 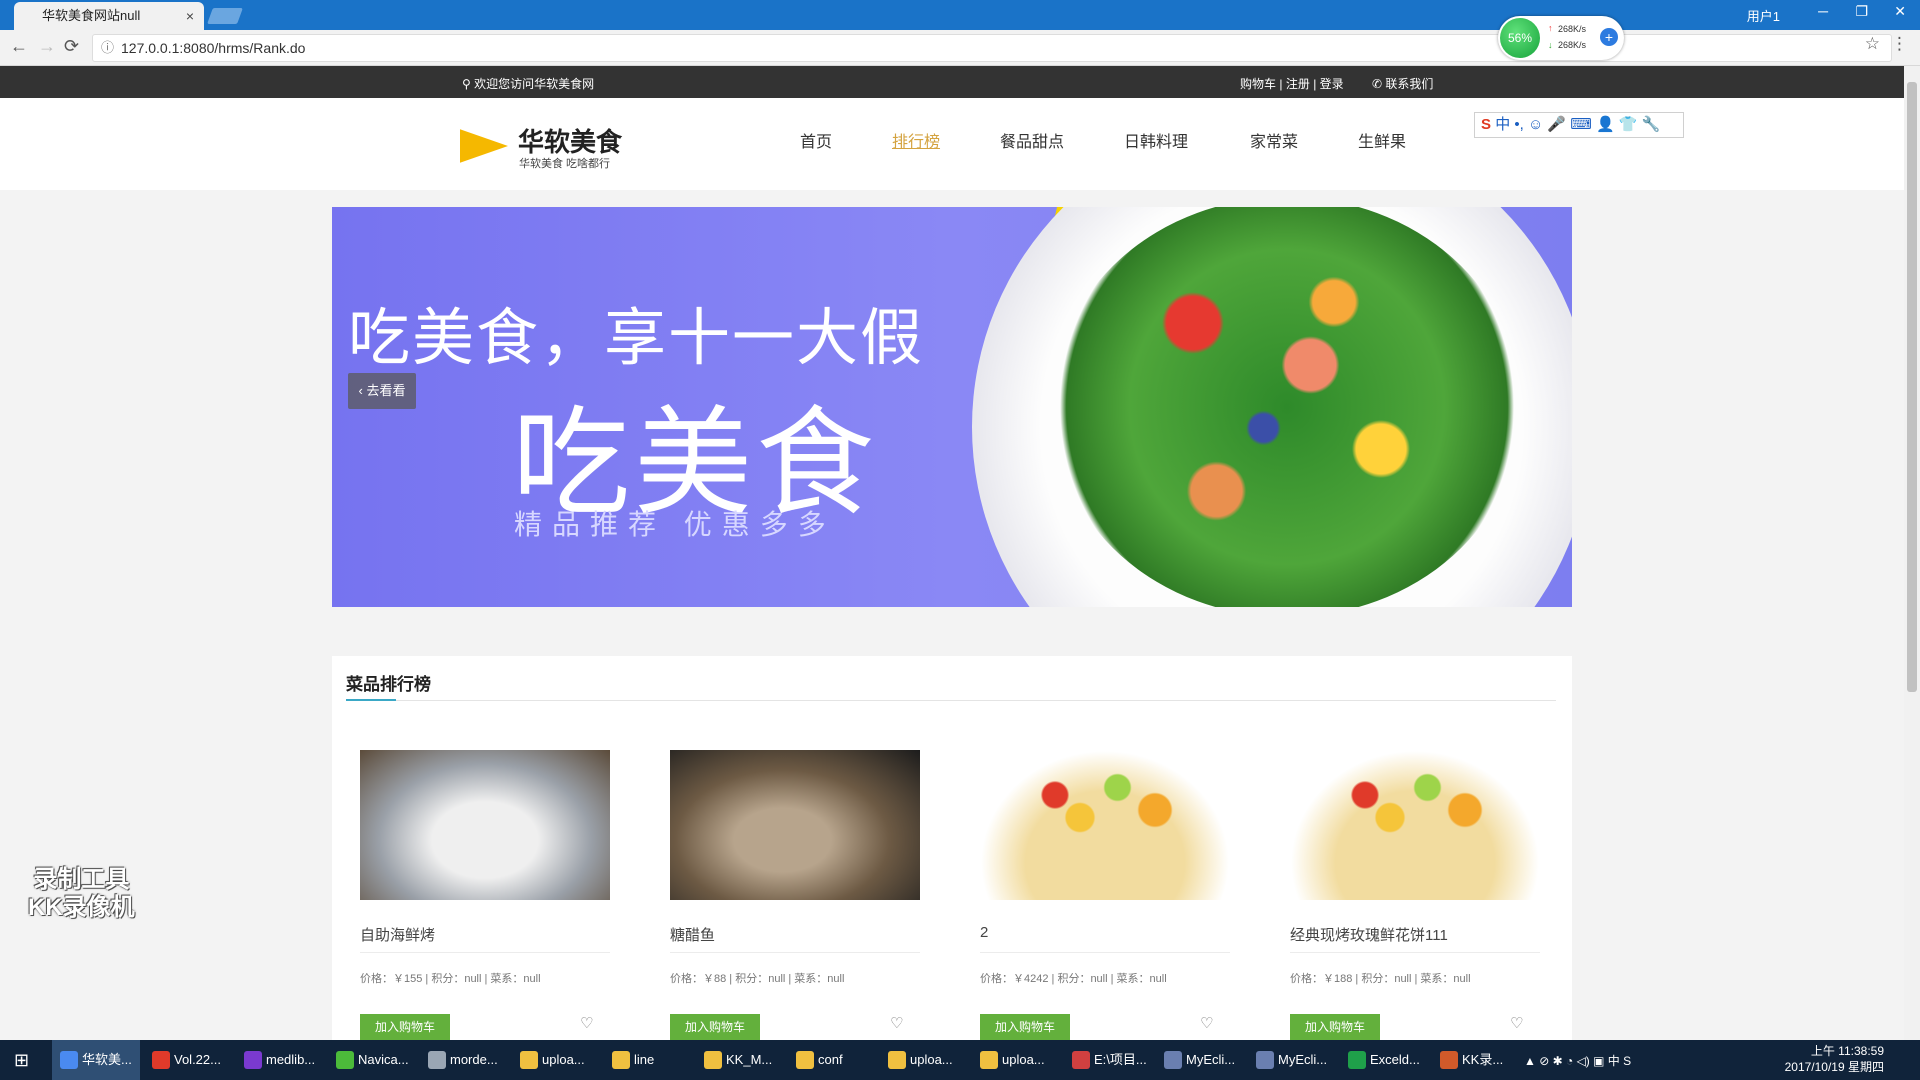 I want to click on dish-meta: 价格：￥188 | 积分：null | 菜系：null, so click(x=1380, y=979).